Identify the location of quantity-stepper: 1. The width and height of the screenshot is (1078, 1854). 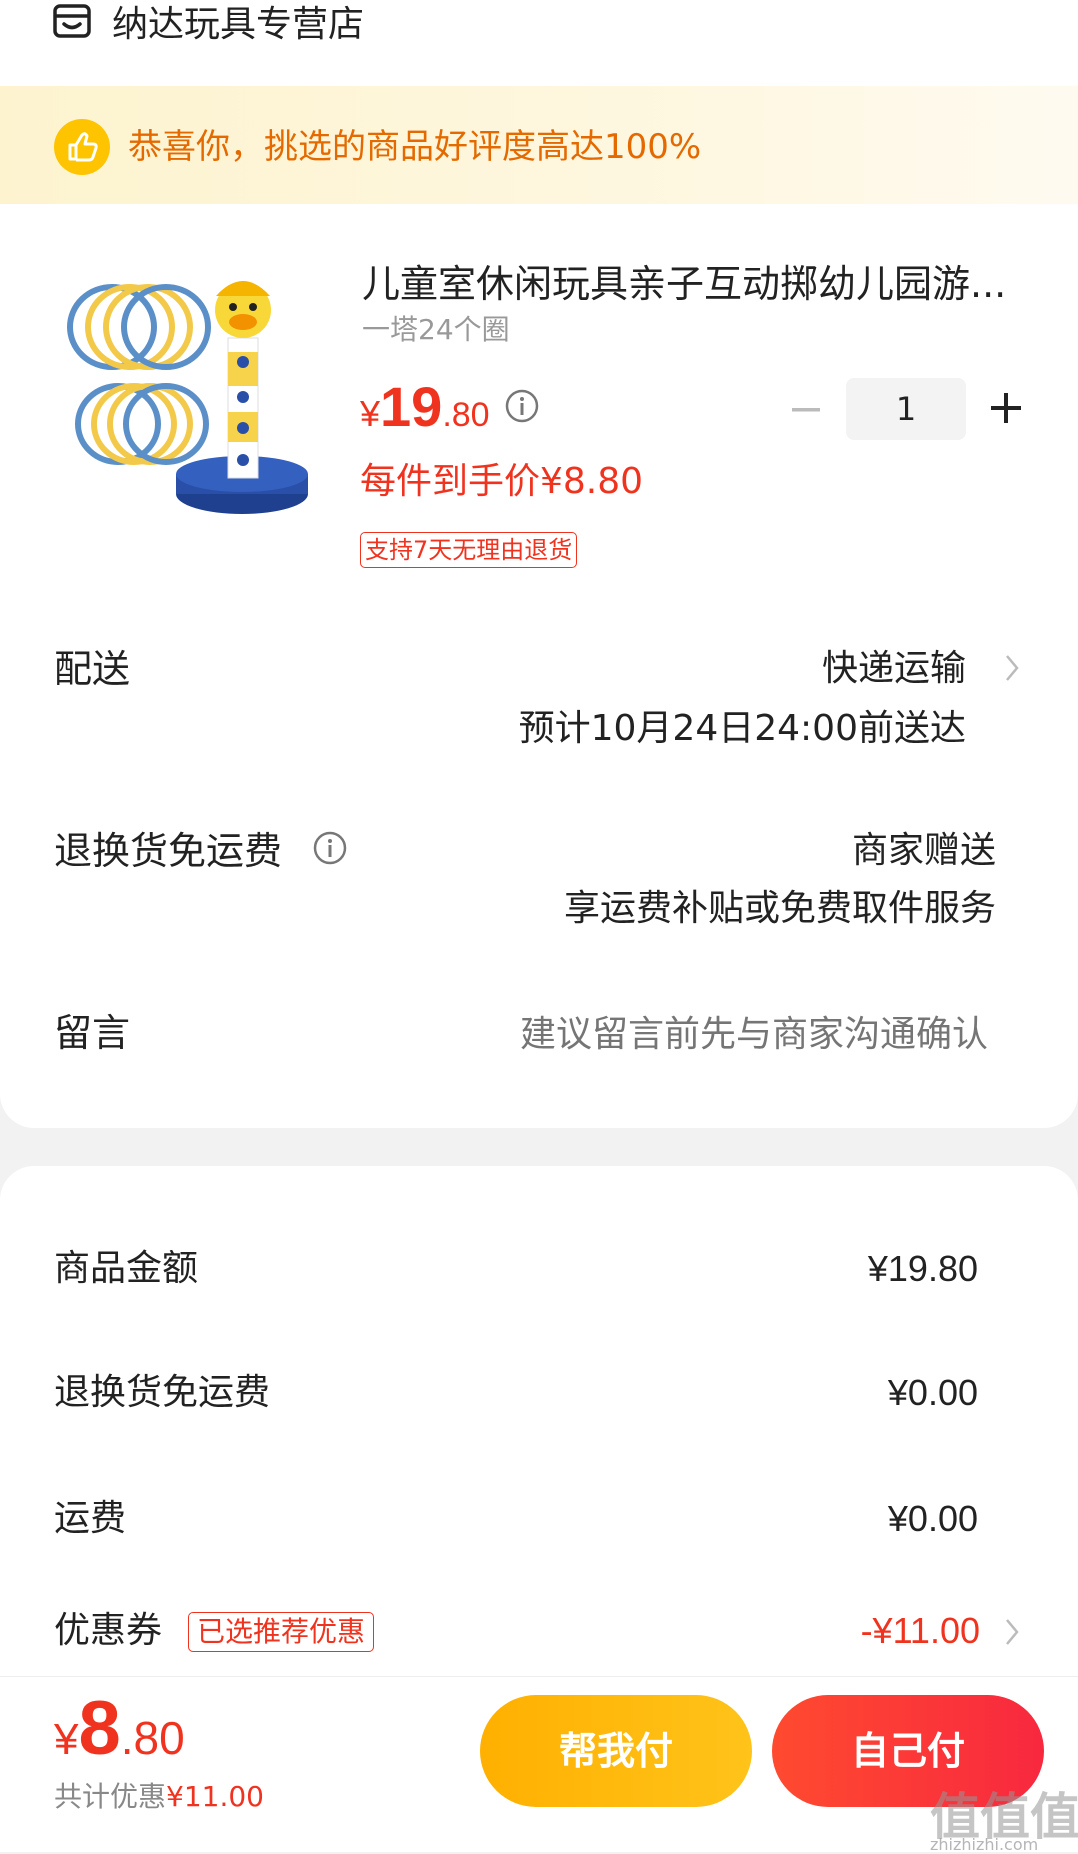
(906, 409).